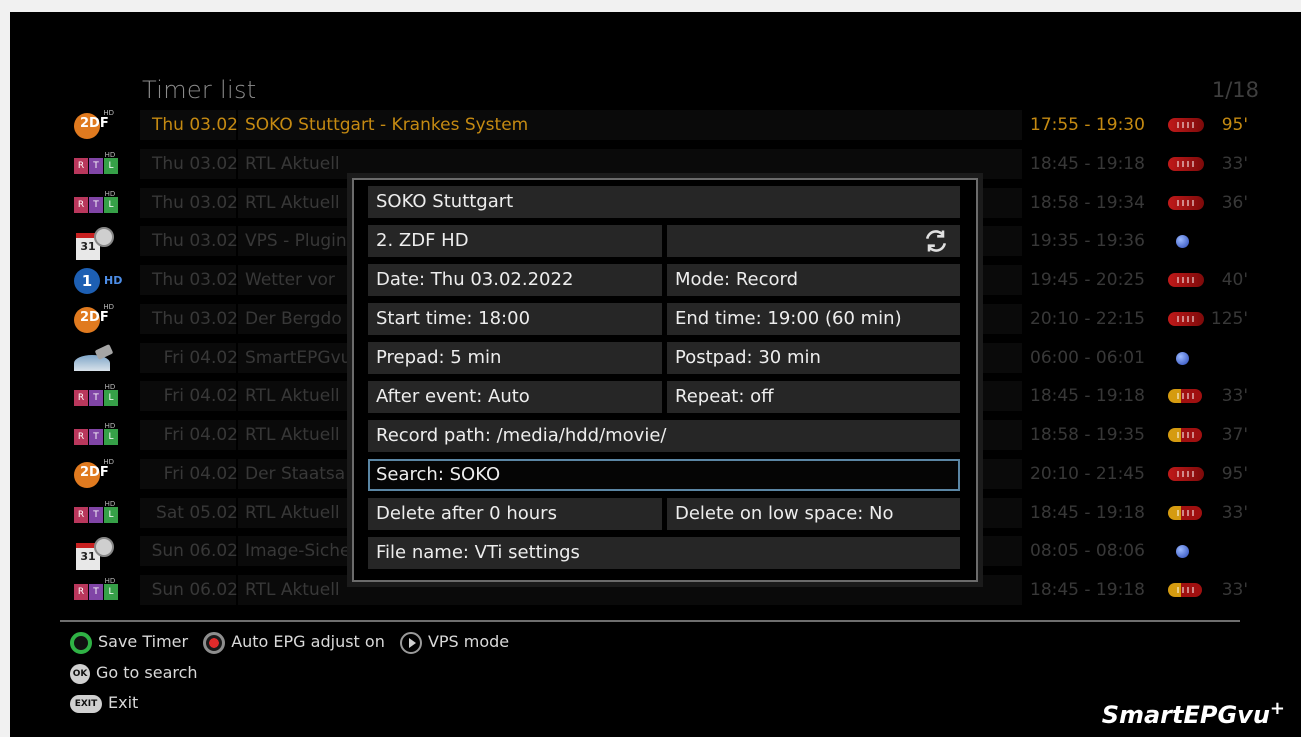 The image size is (1301, 737). What do you see at coordinates (515, 514) in the screenshot?
I see `delete-after-field: Delete after 0 hours` at bounding box center [515, 514].